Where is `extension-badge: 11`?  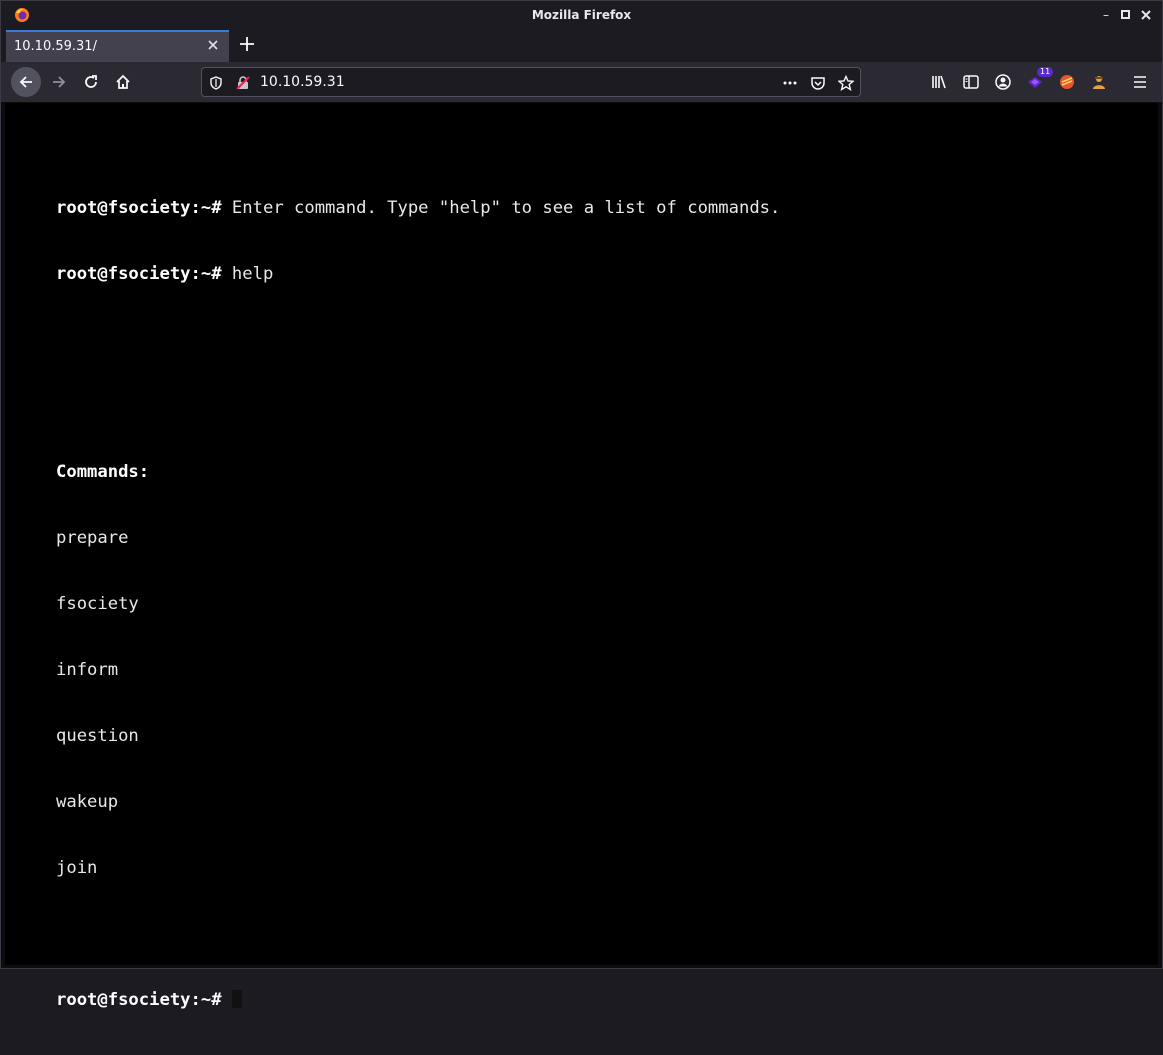 extension-badge: 11 is located at coordinates (1045, 72).